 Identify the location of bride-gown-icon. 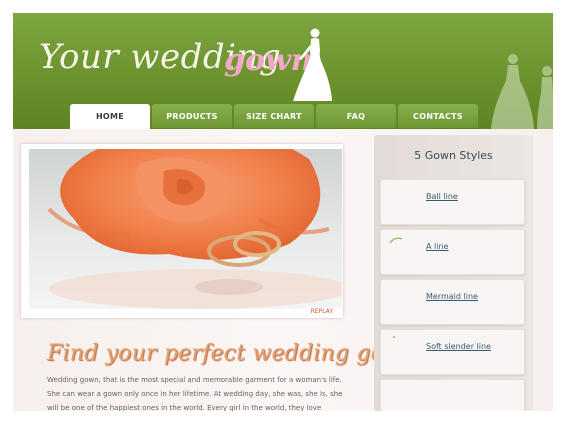
(312, 64).